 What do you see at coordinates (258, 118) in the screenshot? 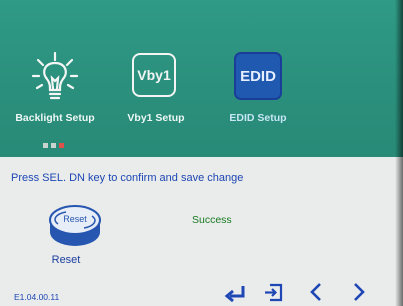
I see `menu-item-label: EDID Setup` at bounding box center [258, 118].